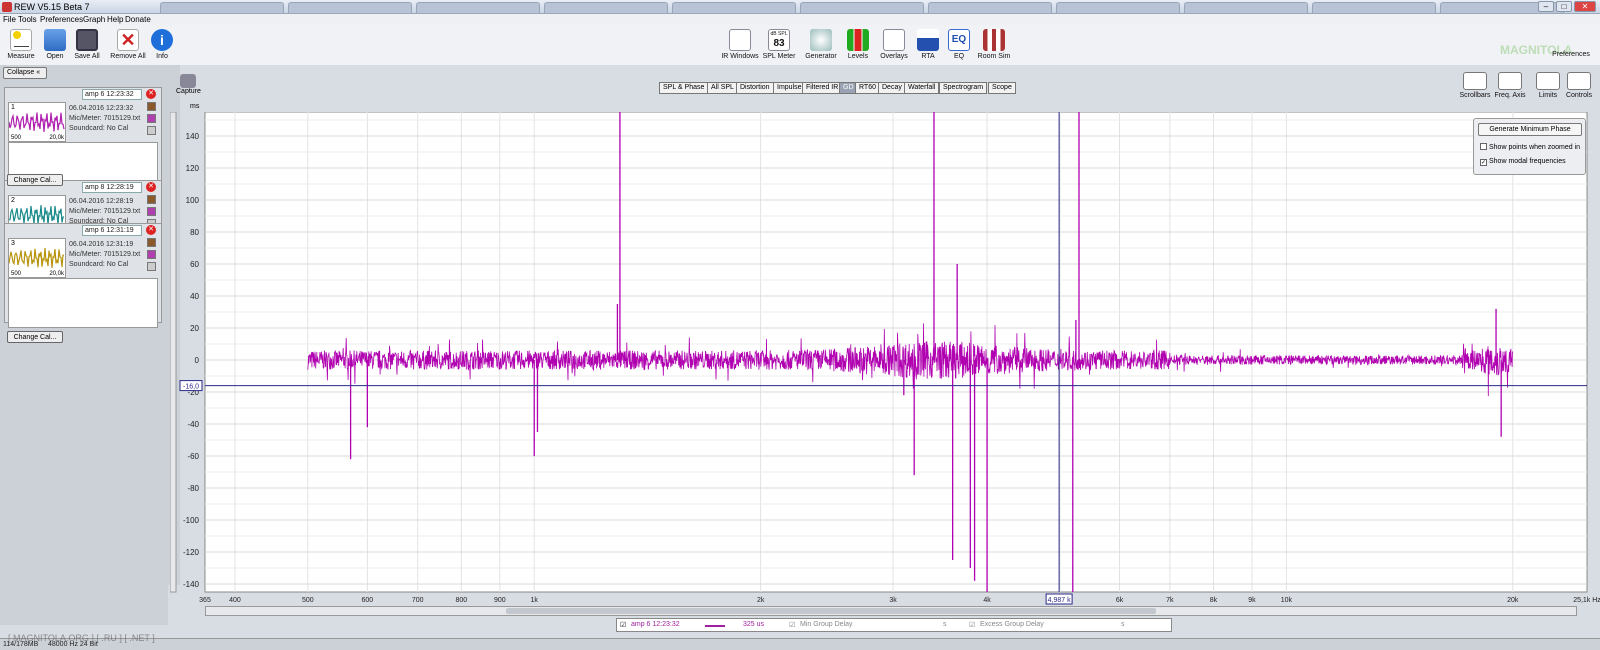  What do you see at coordinates (308, 600) in the screenshot?
I see `x-tick-label: 500` at bounding box center [308, 600].